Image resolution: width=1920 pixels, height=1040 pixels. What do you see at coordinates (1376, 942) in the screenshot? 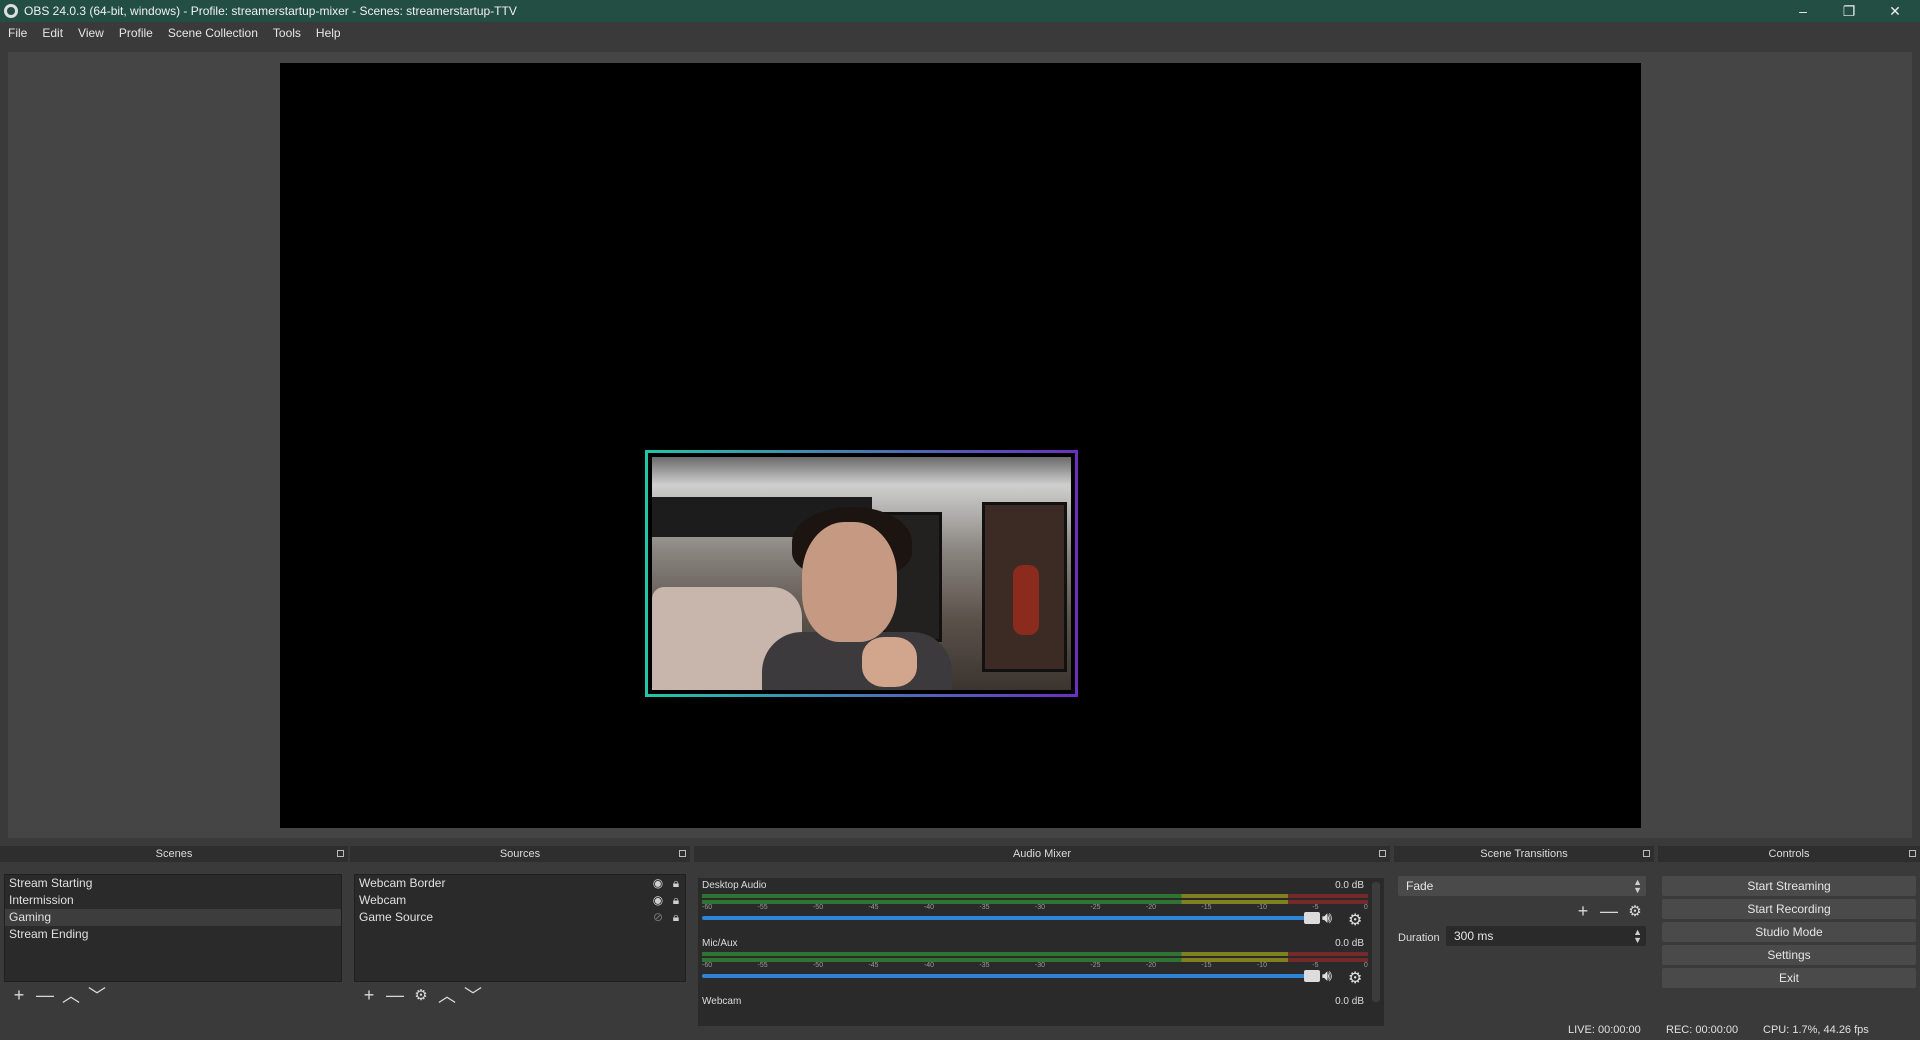
I see `mixer-scrollbar` at bounding box center [1376, 942].